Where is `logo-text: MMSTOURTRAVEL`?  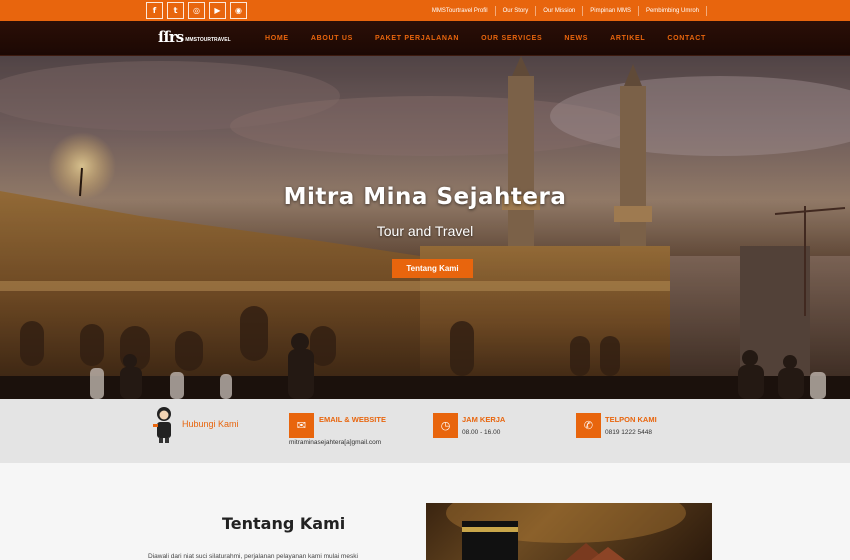
logo-text: MMSTOURTRAVEL is located at coordinates (208, 40).